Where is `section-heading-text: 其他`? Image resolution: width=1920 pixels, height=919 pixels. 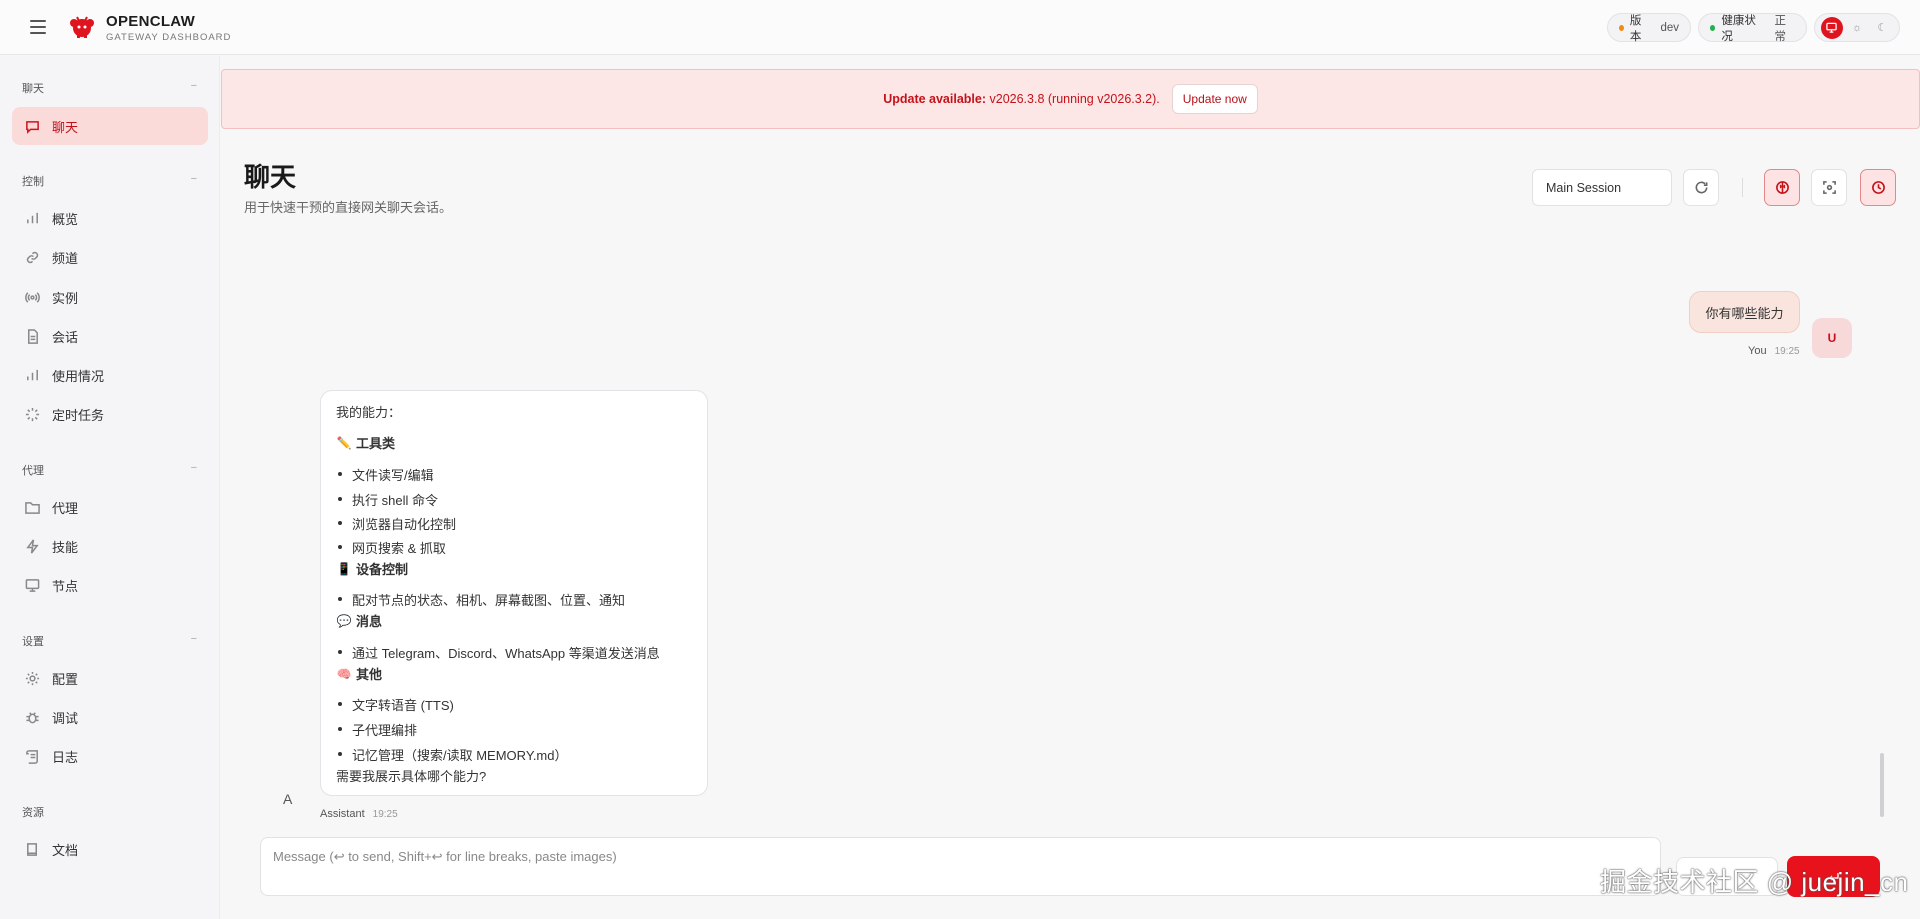 section-heading-text: 其他 is located at coordinates (369, 674).